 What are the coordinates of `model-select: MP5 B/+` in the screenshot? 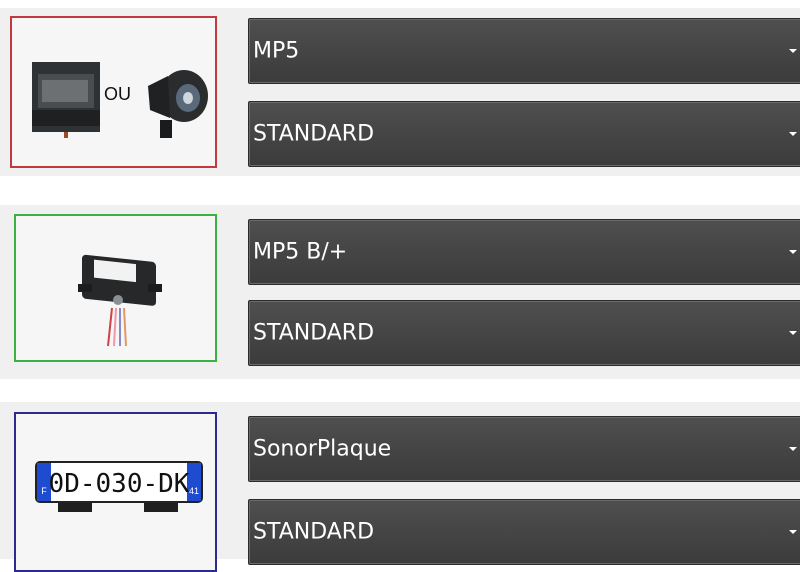 It's located at (524, 252).